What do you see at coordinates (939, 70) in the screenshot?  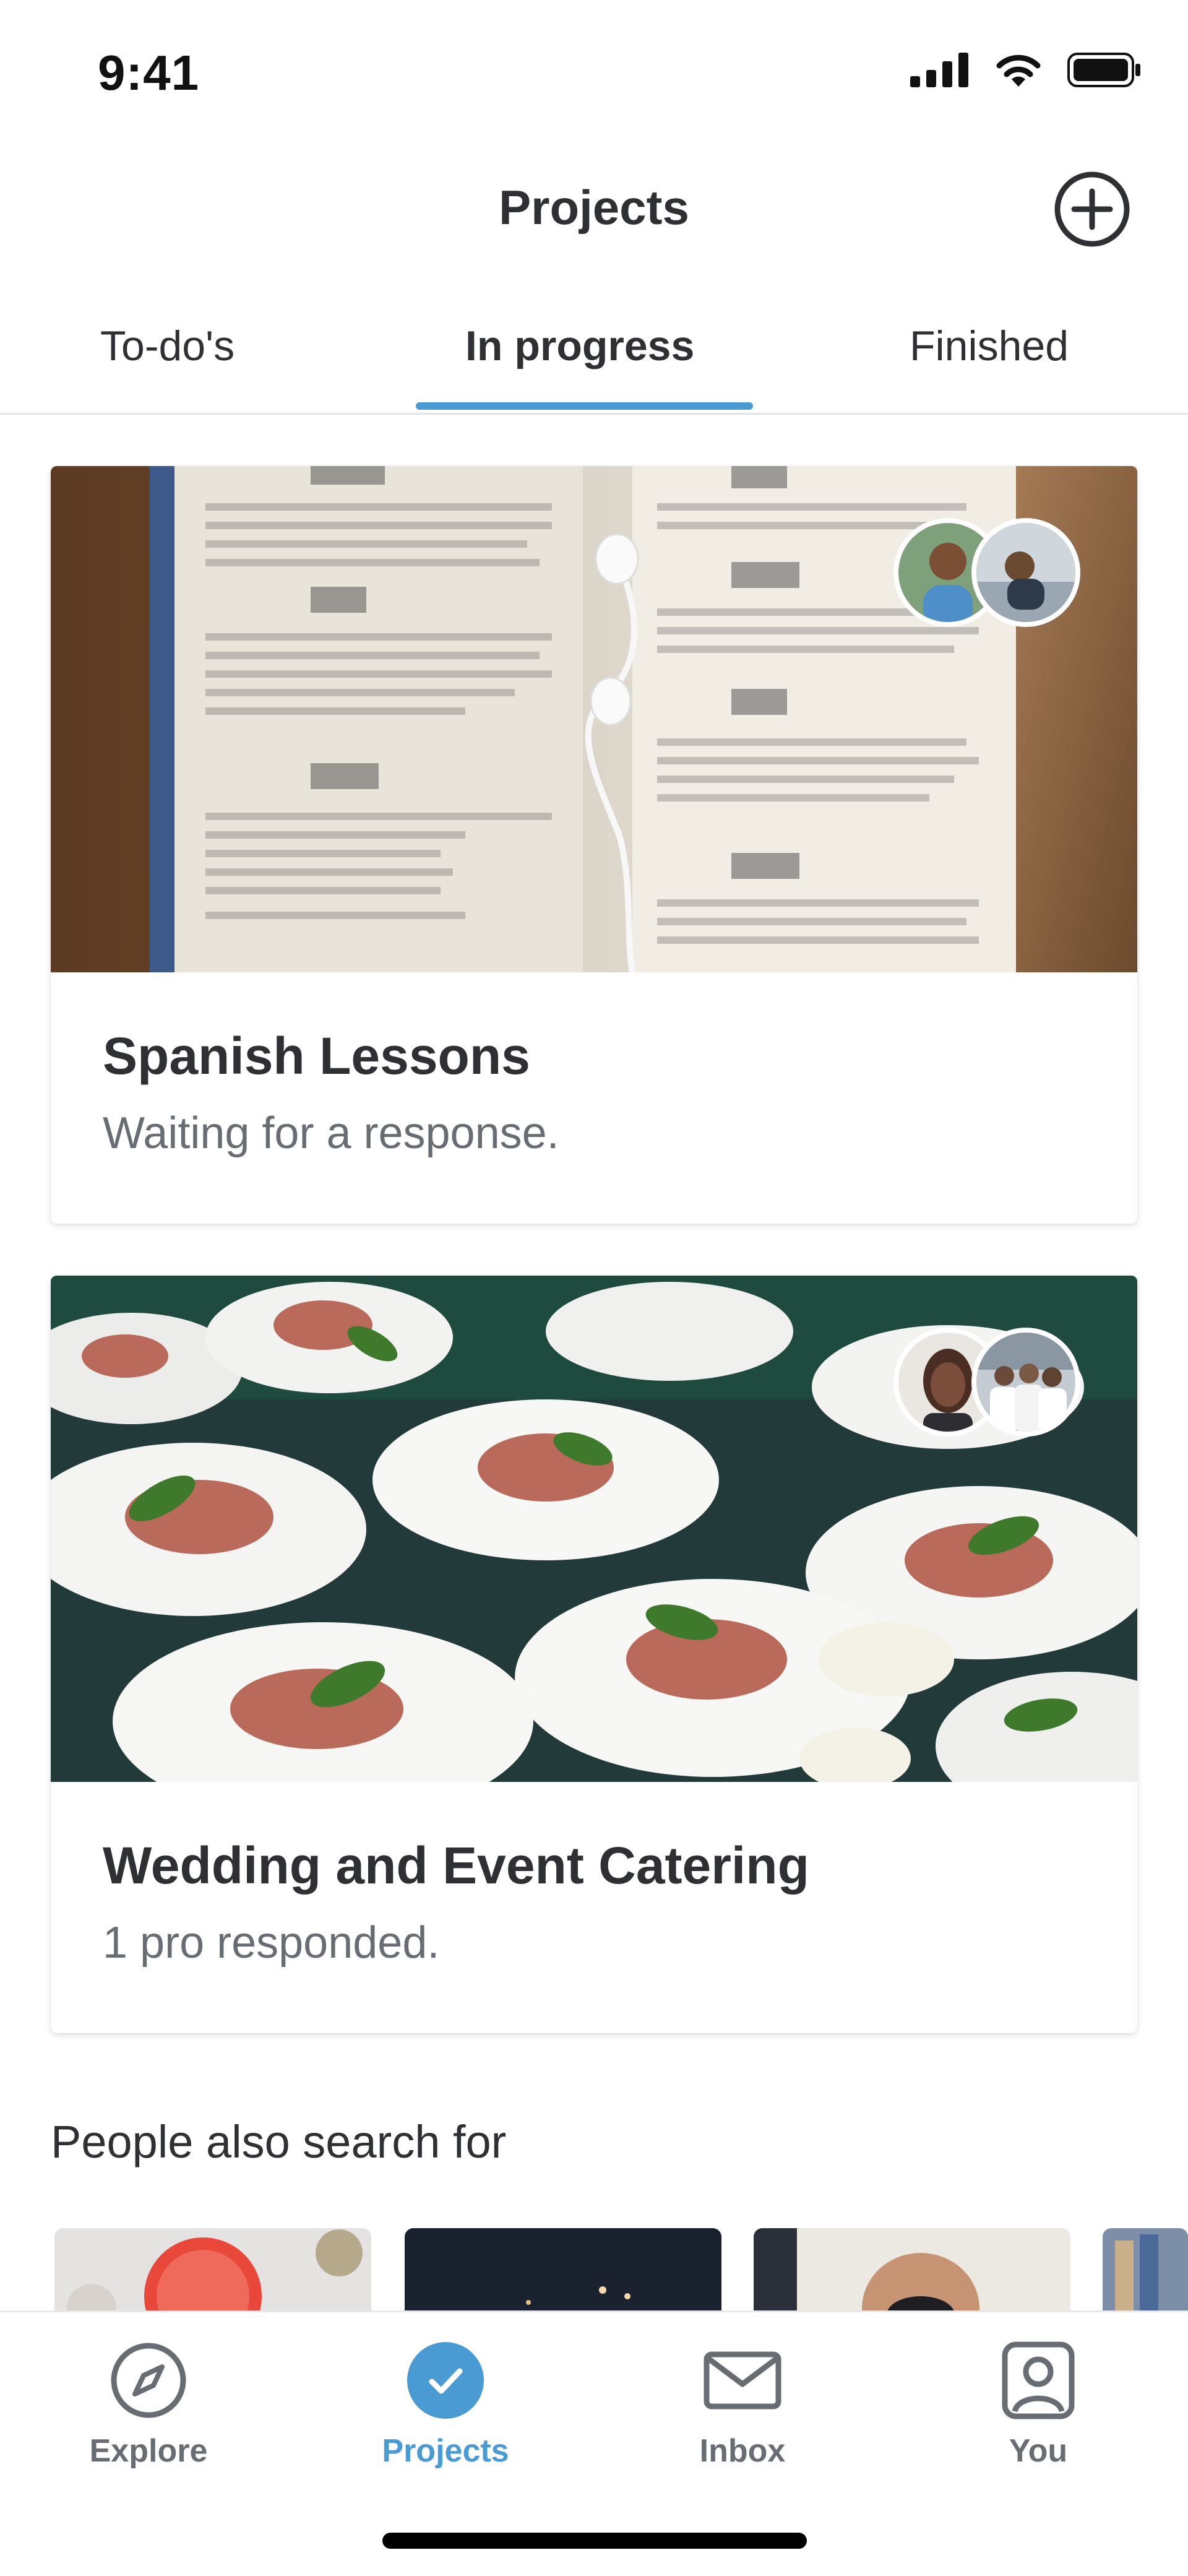 I see `signal-icon` at bounding box center [939, 70].